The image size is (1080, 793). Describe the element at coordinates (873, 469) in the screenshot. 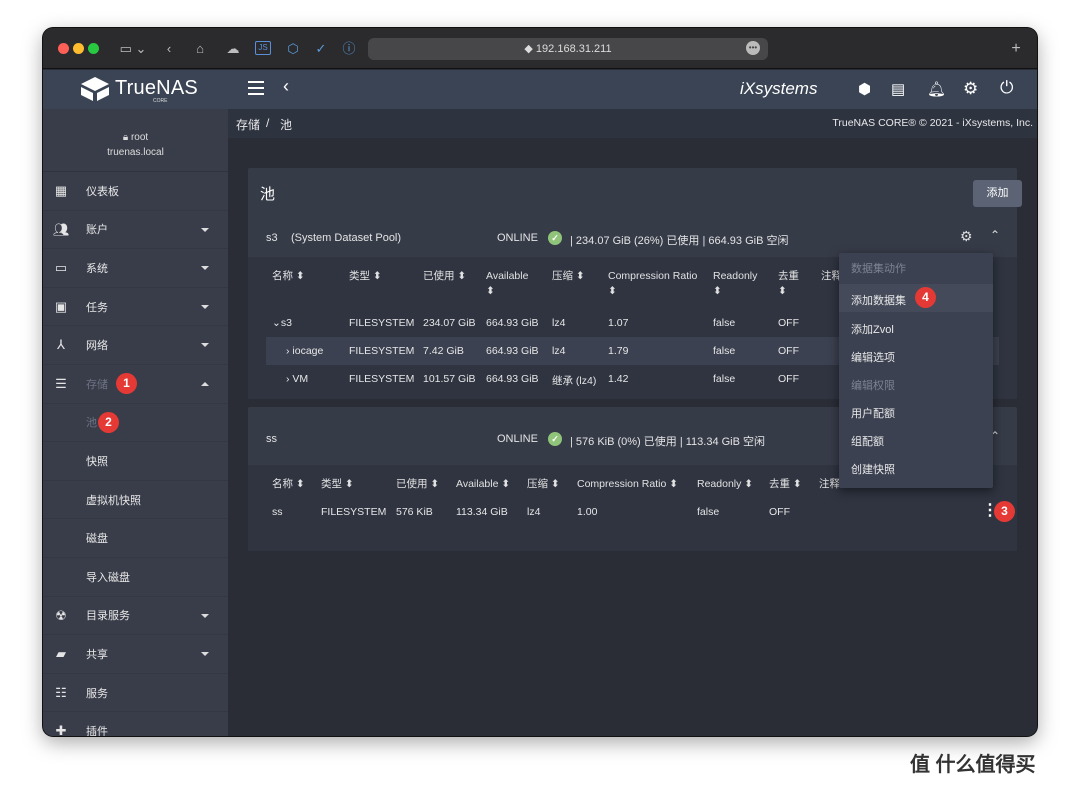

I see `menu-item-create-snapshot: 创建快照` at that location.